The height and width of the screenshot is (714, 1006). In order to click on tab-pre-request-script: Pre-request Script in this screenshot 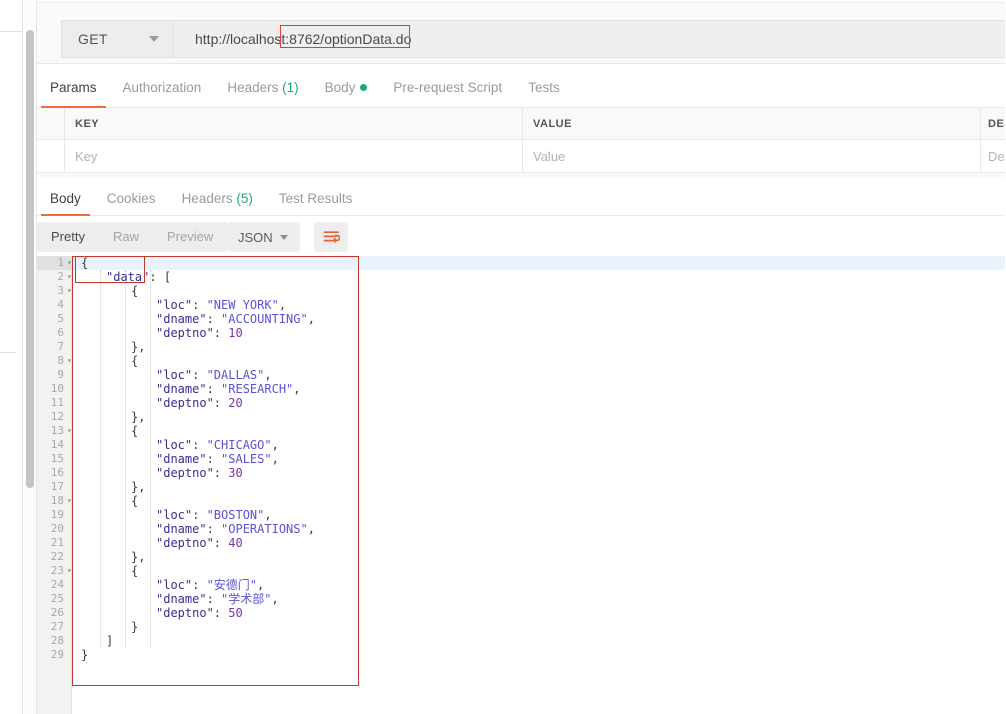, I will do `click(447, 94)`.